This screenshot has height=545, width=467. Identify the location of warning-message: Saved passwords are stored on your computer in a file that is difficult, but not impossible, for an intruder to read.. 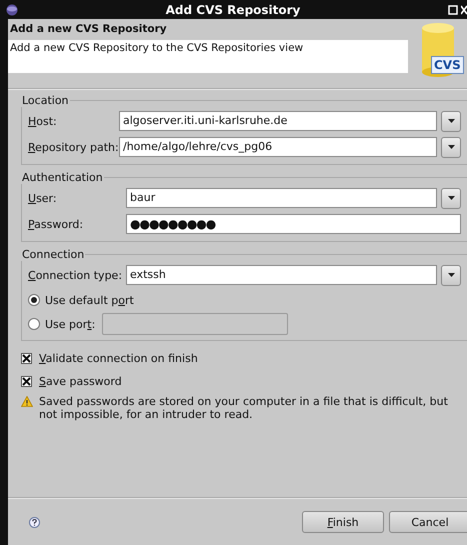
(244, 408).